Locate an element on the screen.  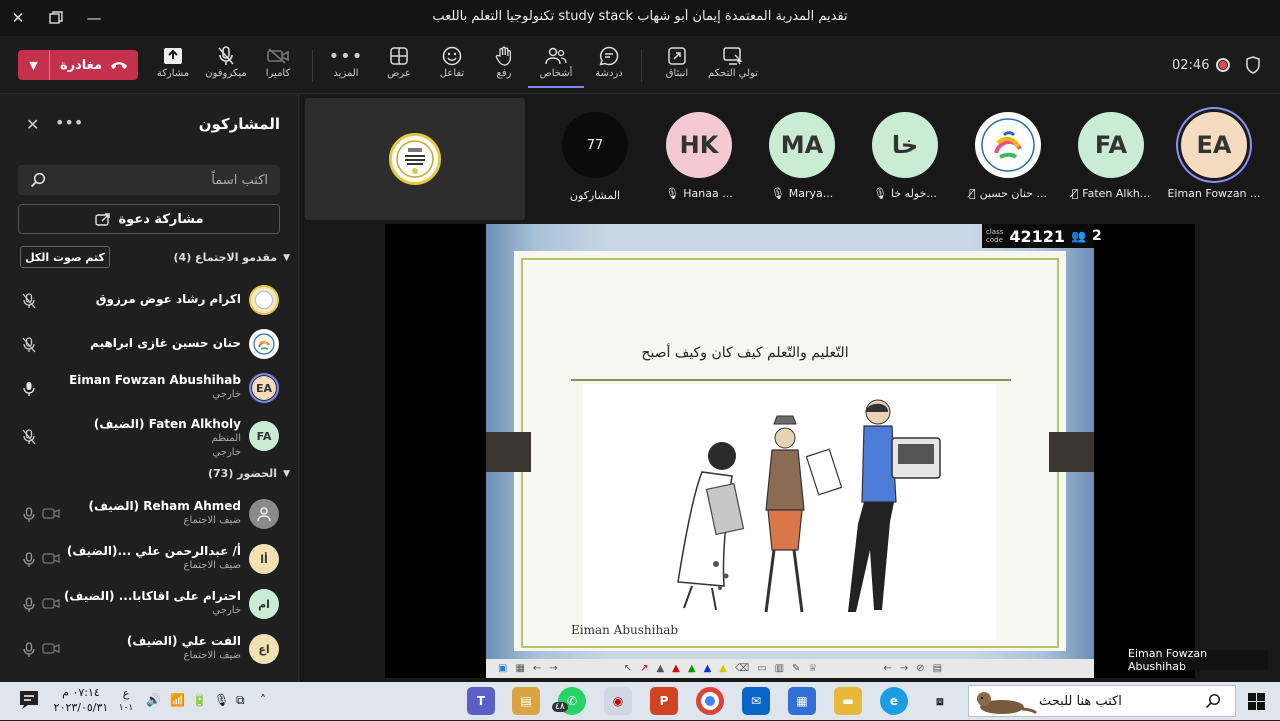
pointer-icon: ↖ is located at coordinates (628, 668).